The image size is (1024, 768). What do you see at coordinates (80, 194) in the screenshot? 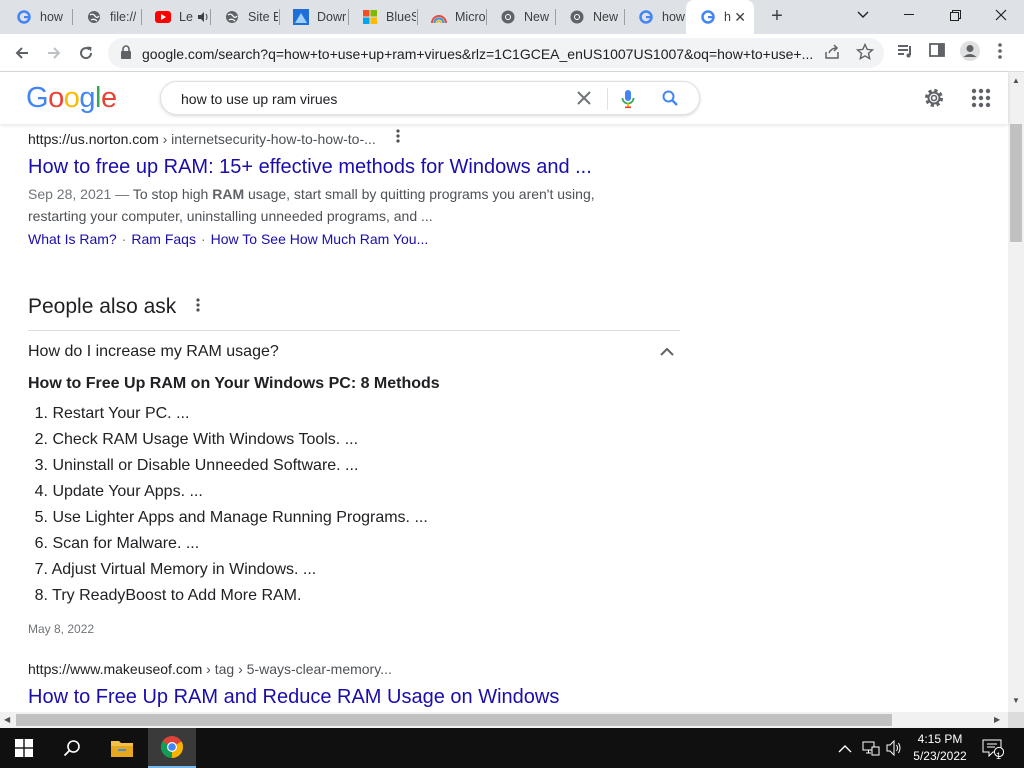
I see `result-date: Sep 28, 2021 —` at bounding box center [80, 194].